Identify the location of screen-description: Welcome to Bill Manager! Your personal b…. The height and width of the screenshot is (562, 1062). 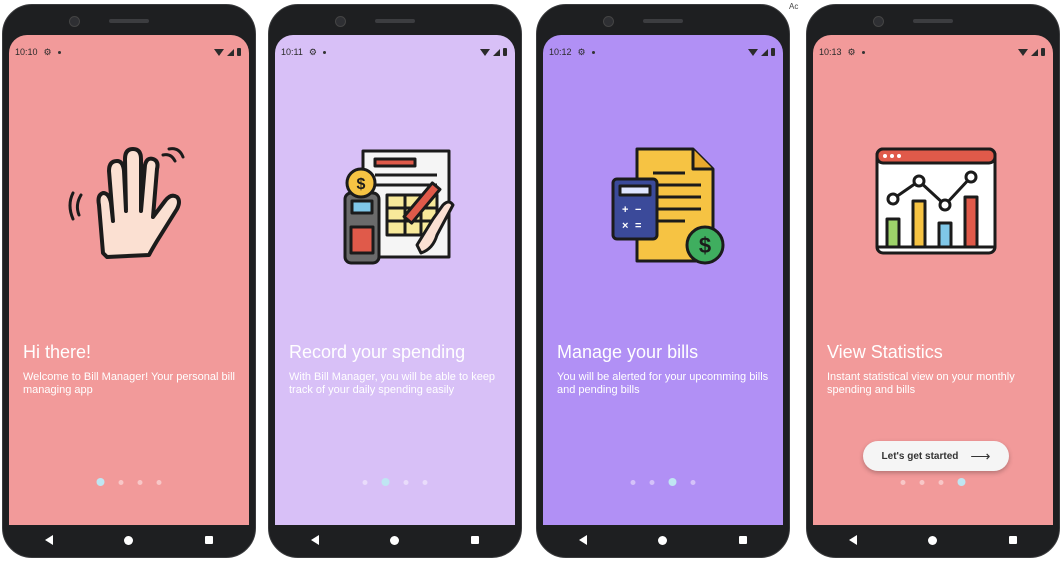
(129, 383).